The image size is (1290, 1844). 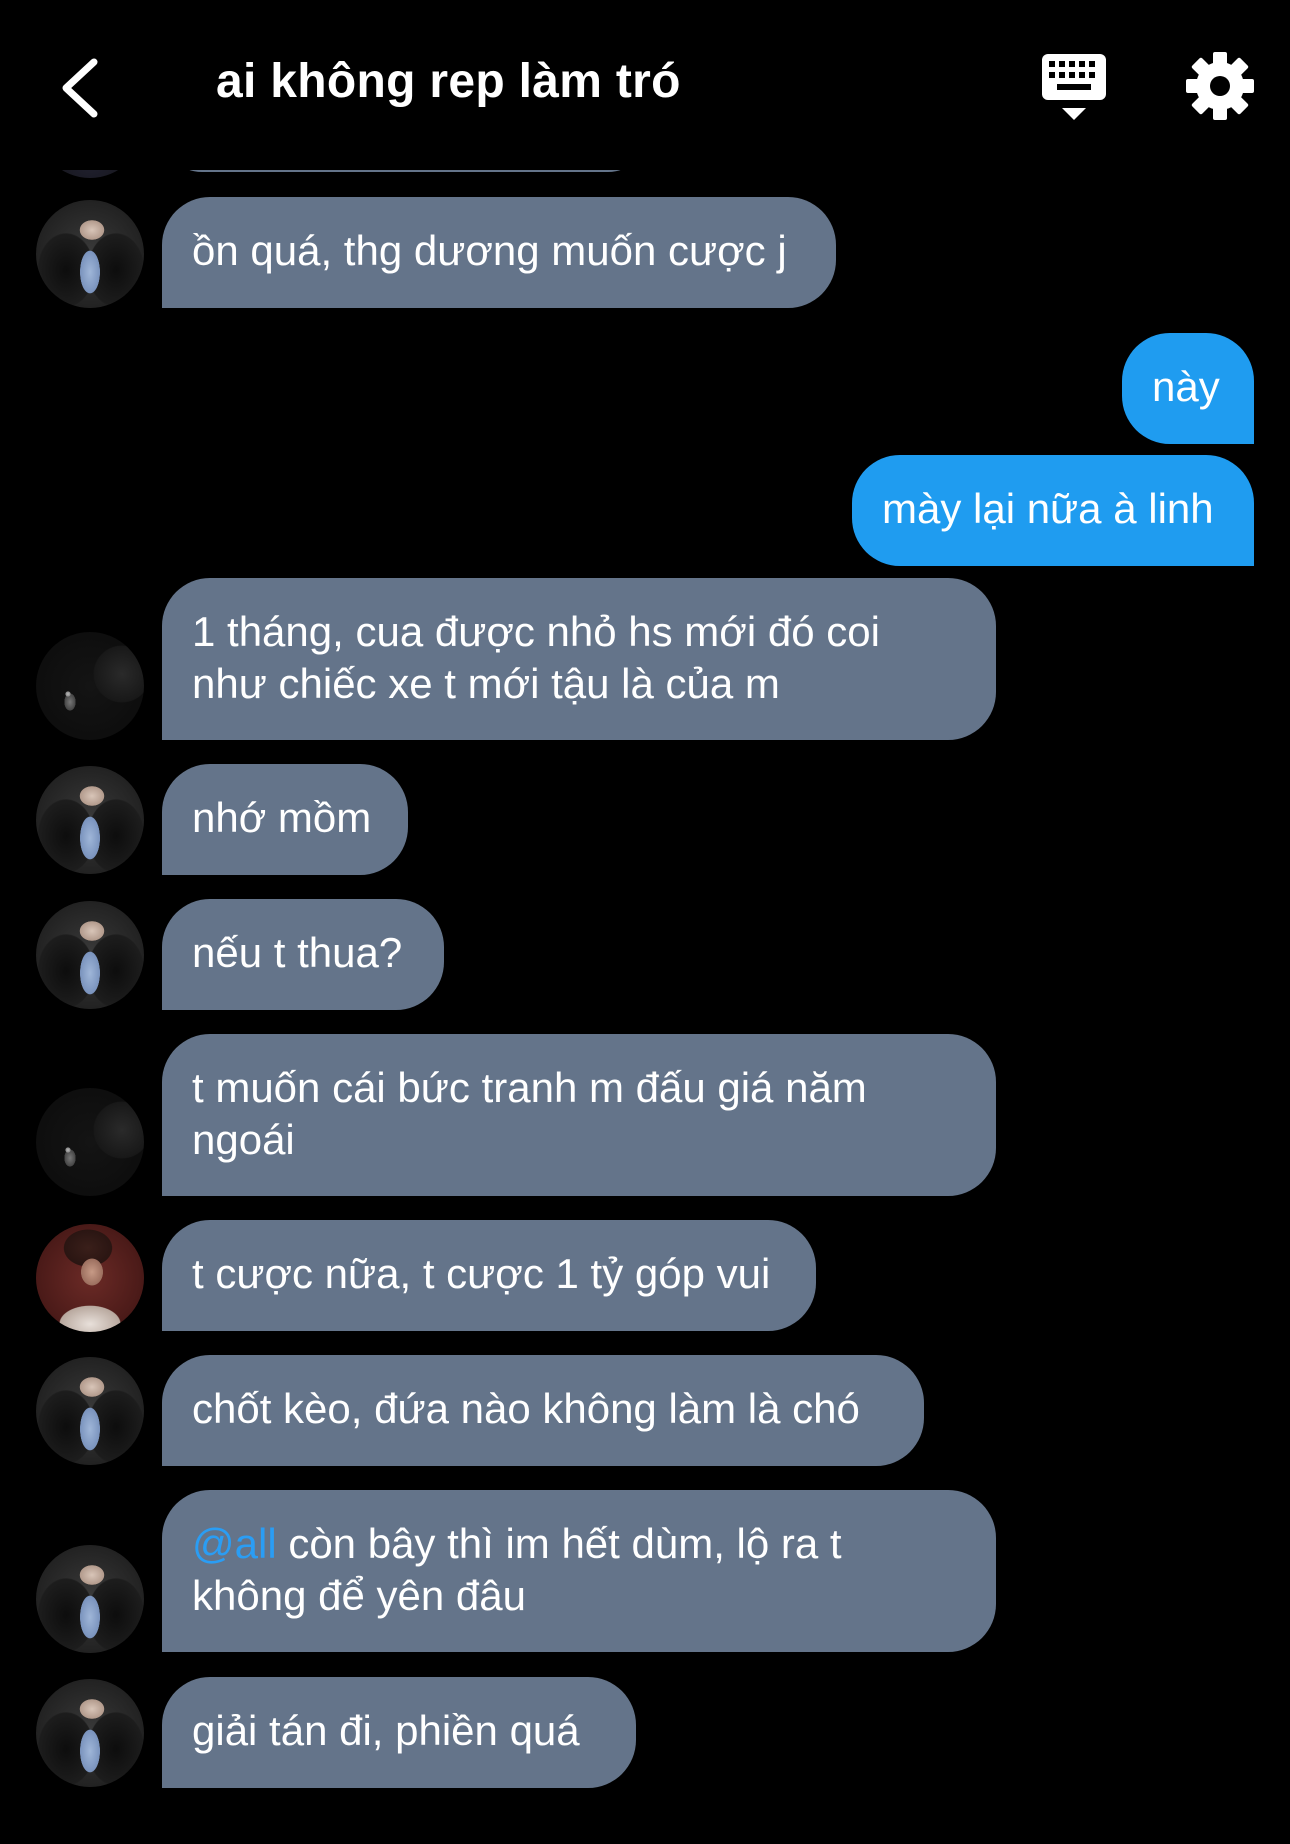 What do you see at coordinates (579, 1115) in the screenshot?
I see `message-bubble: t muốn cái bức tranh m đấu giá năm ngoái` at bounding box center [579, 1115].